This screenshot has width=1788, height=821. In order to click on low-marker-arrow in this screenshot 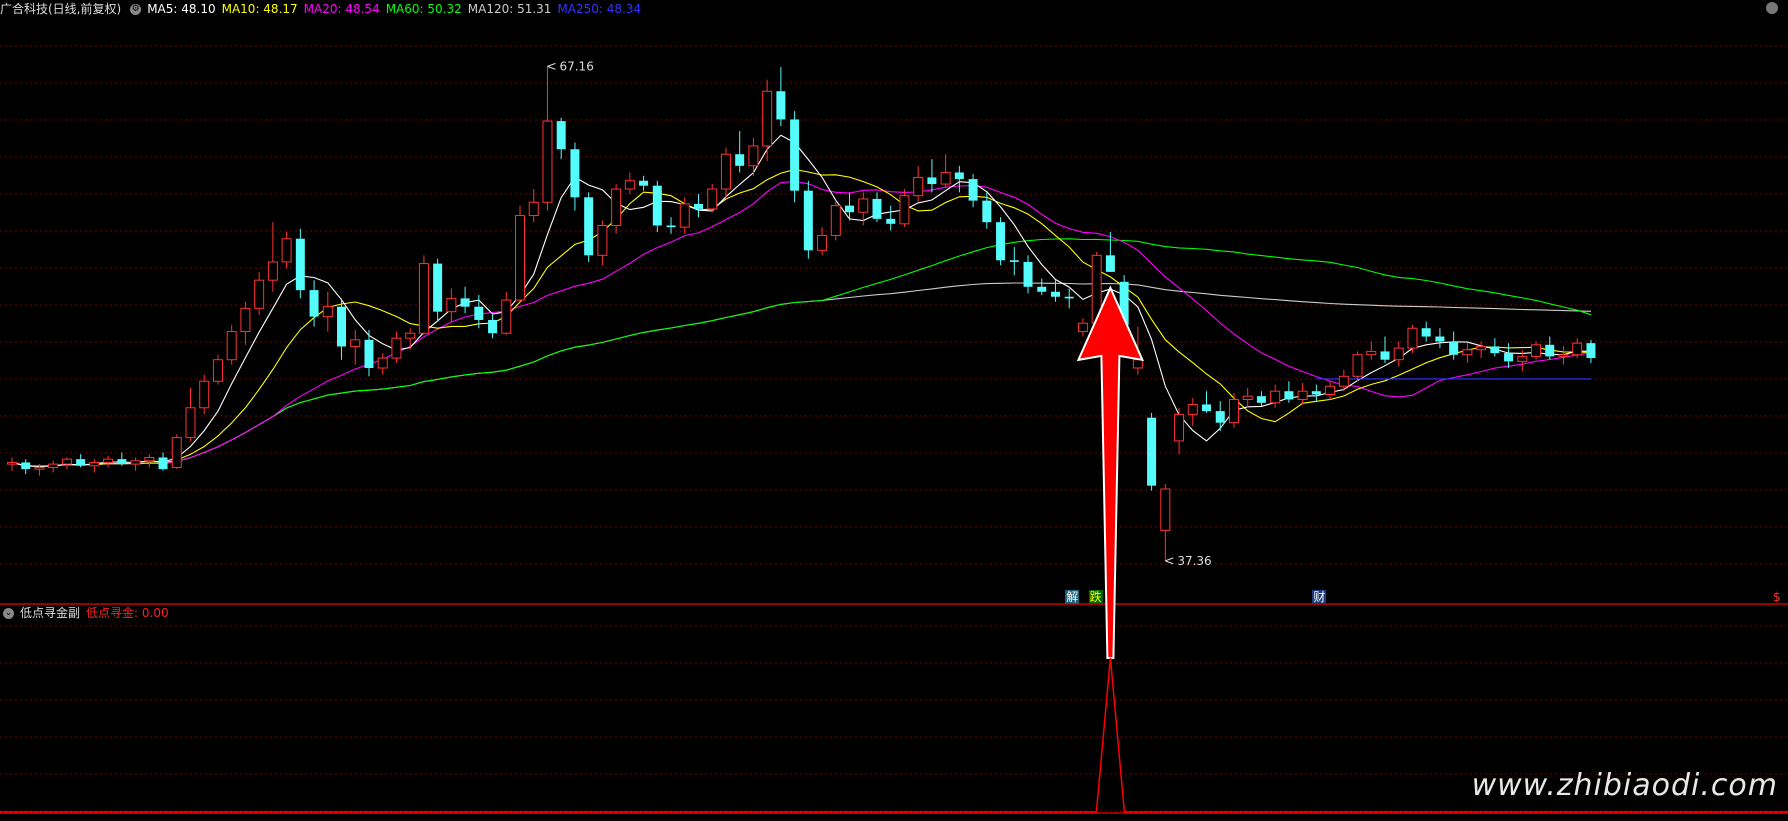, I will do `click(1169, 561)`.